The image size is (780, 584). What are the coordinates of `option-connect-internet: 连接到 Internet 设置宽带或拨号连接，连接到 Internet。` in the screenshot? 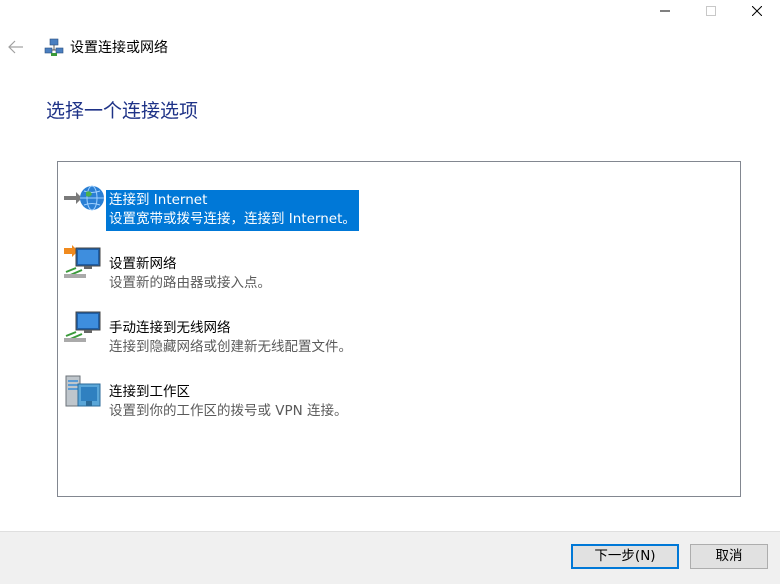 It's located at (222, 203).